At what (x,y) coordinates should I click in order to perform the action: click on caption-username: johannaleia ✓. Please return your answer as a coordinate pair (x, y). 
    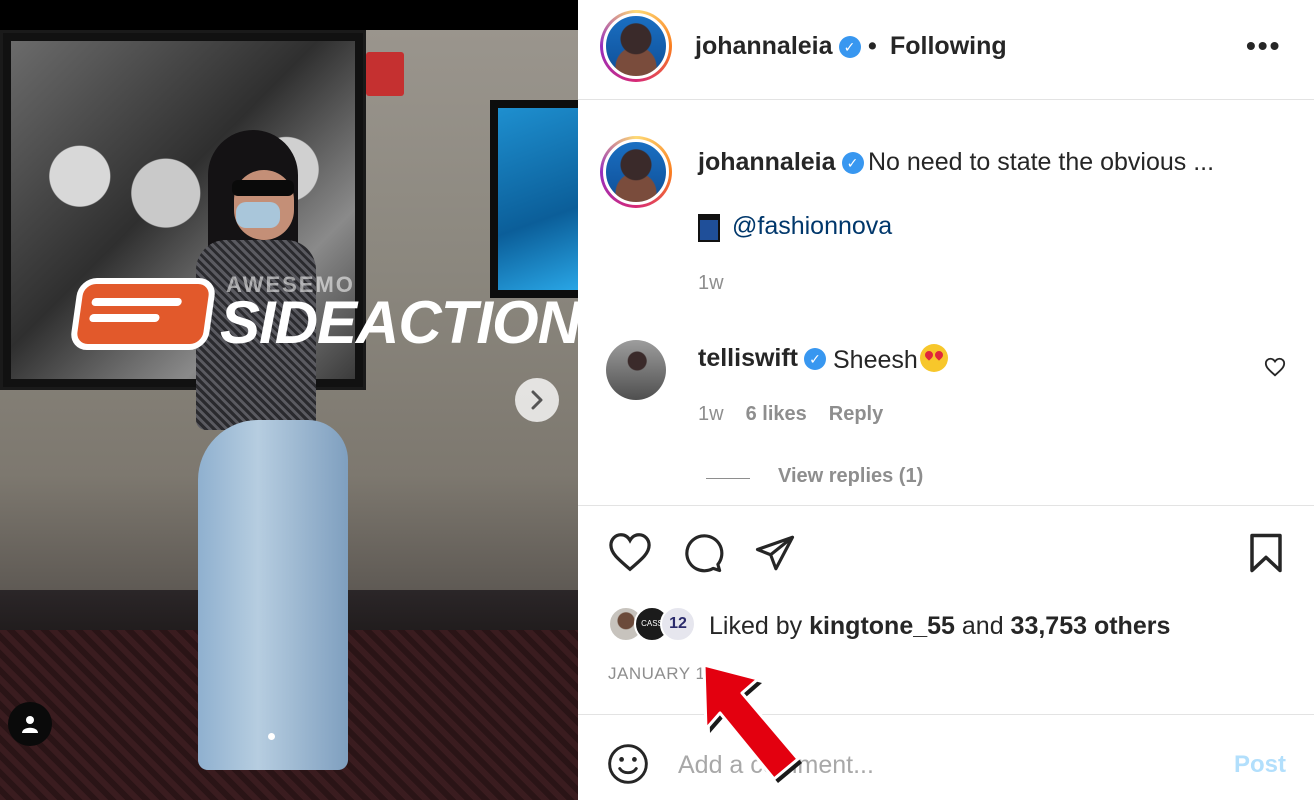
    Looking at the image, I should click on (781, 162).